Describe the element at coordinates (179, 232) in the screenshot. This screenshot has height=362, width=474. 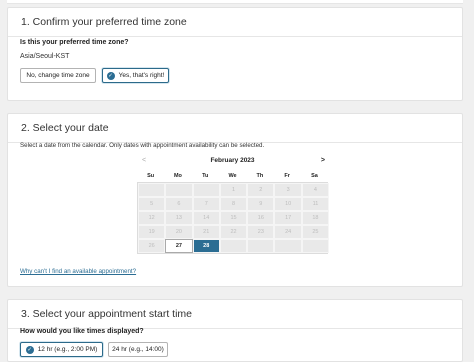
I see `calendar-day-disabled: 20` at that location.